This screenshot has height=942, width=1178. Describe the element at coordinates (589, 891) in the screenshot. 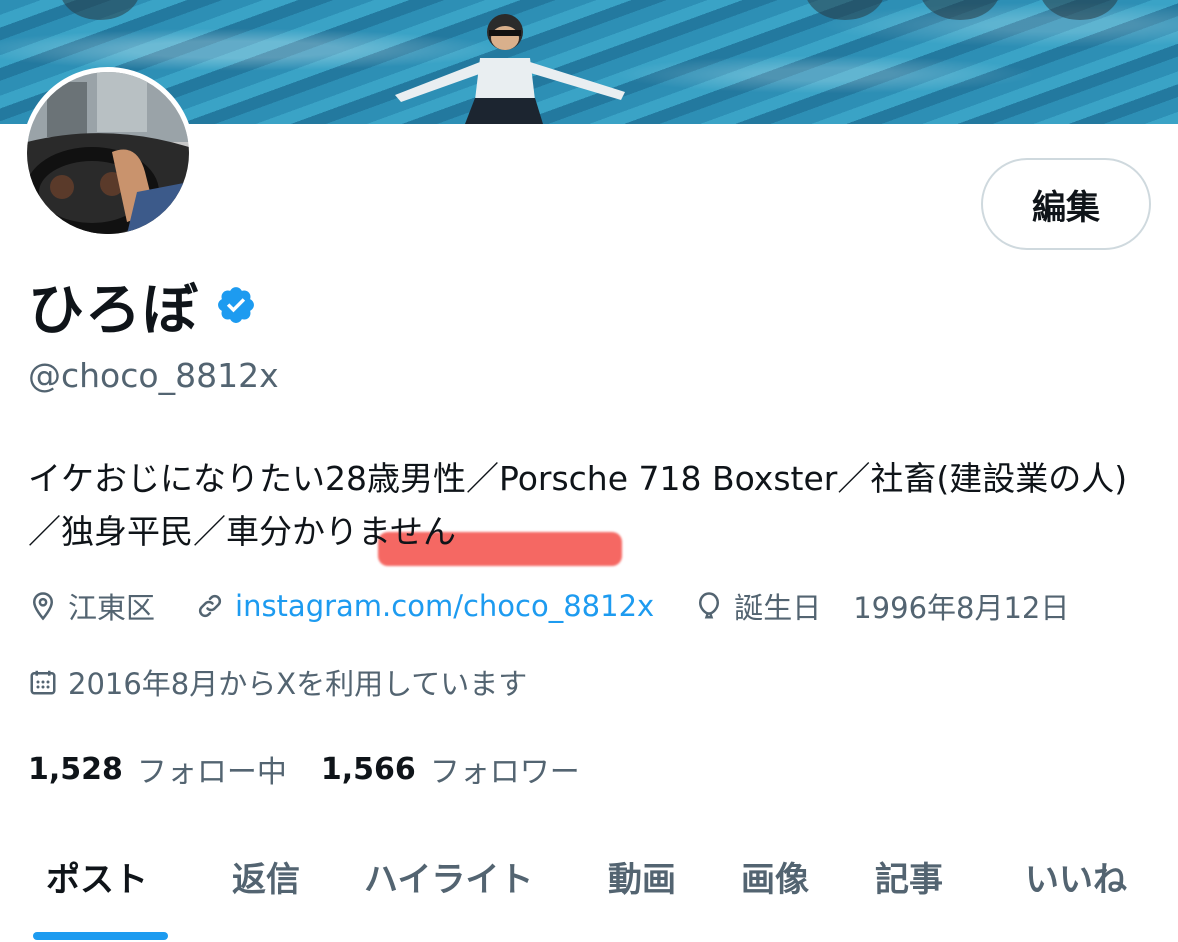

I see `profile-tabs: ポスト 返信 ハイライト 動画 画像 記事 いいね` at that location.